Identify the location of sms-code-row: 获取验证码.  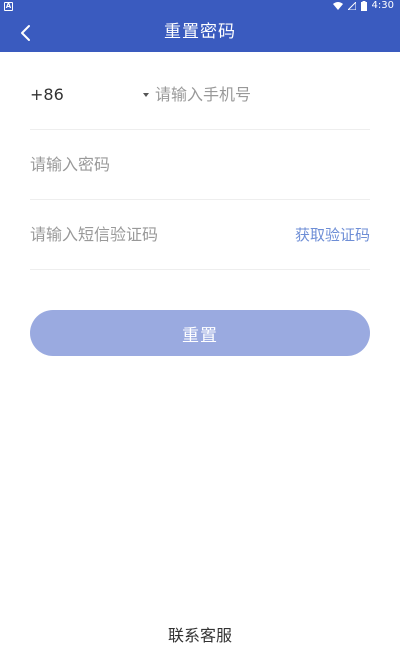
(200, 235).